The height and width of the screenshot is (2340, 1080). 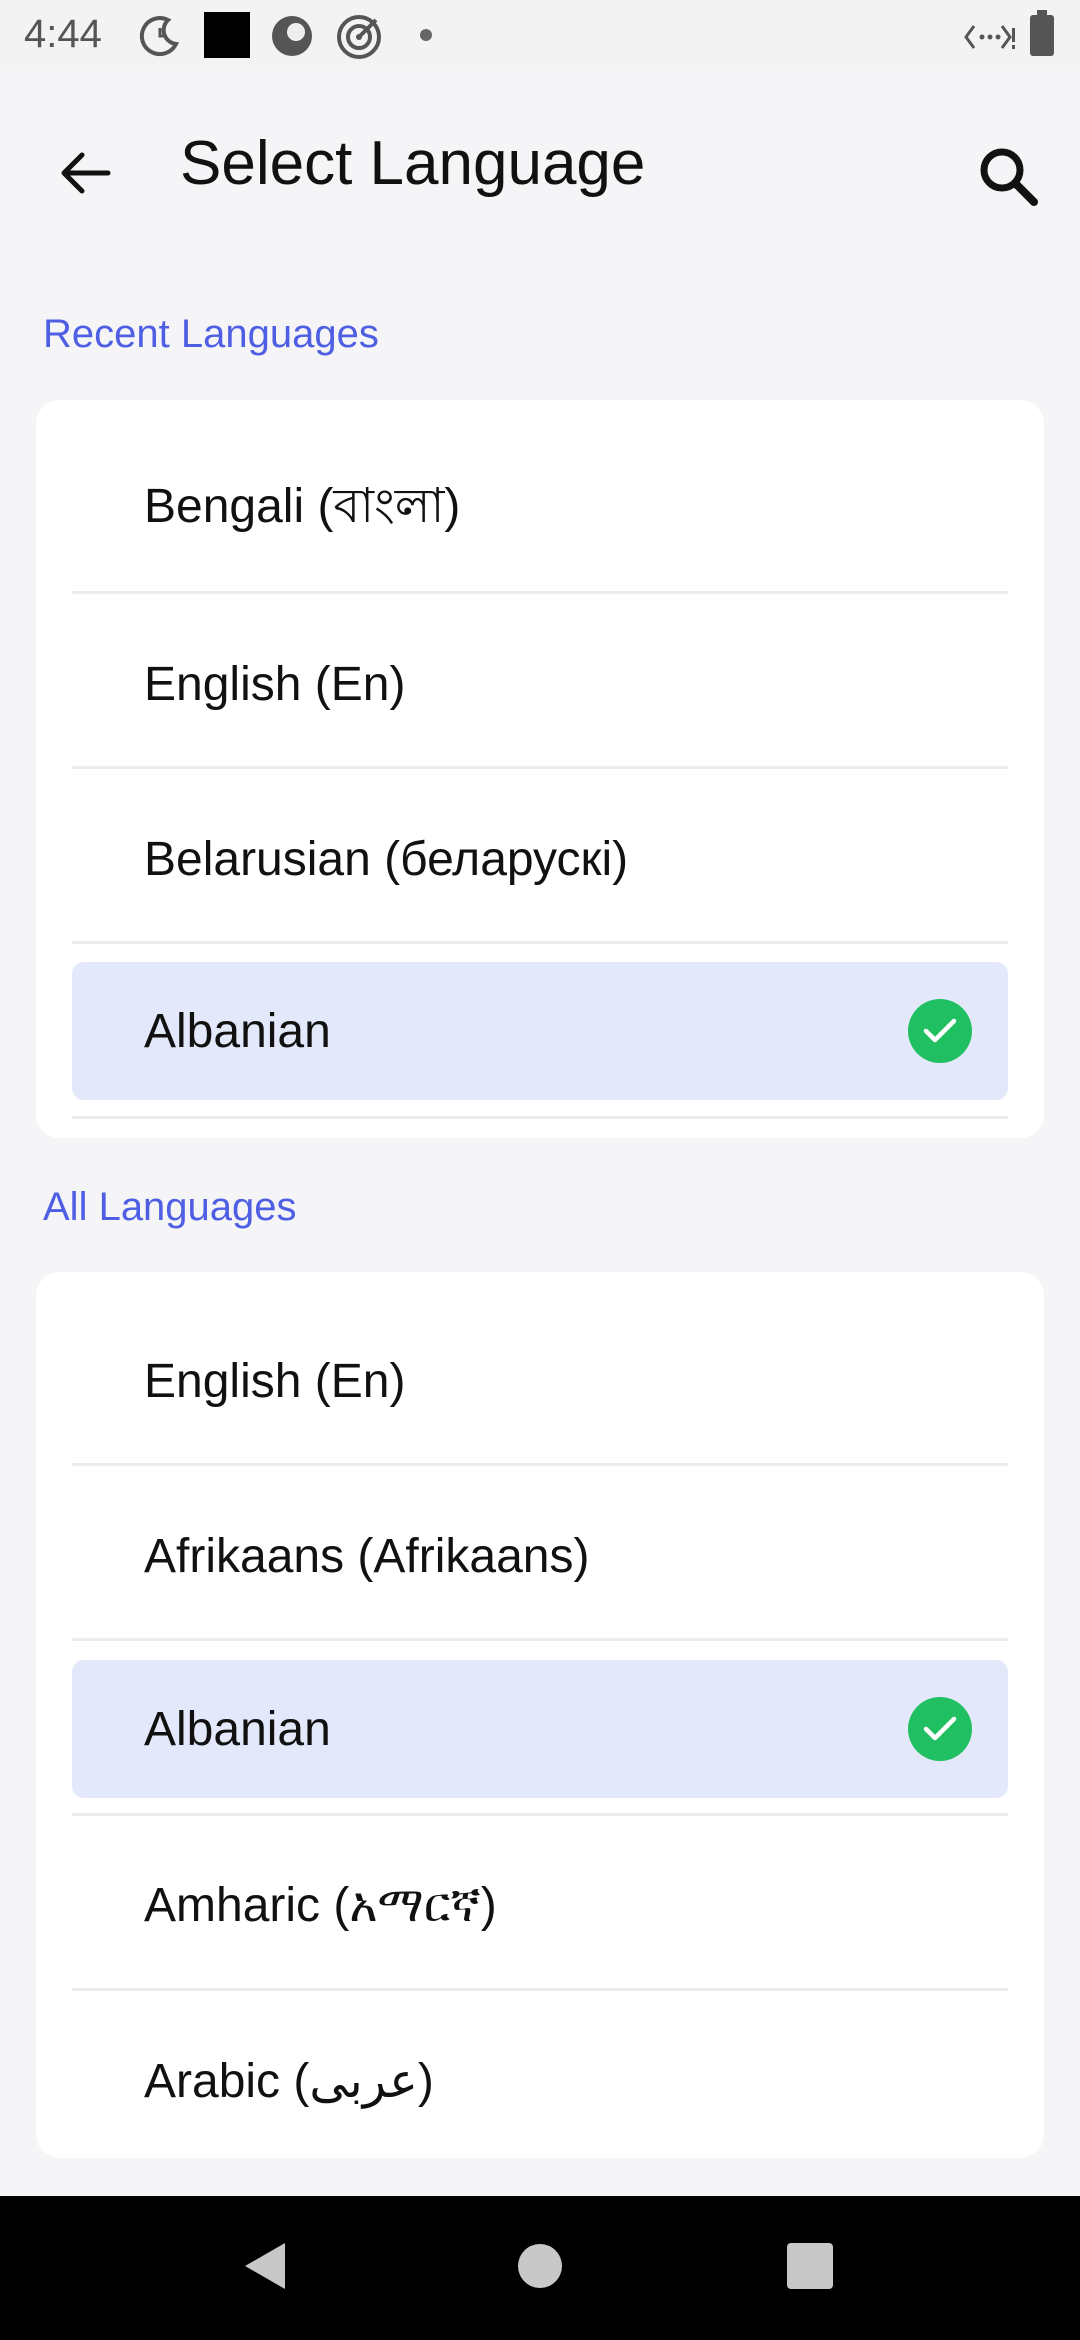 What do you see at coordinates (63, 34) in the screenshot?
I see `status-time: 4:44` at bounding box center [63, 34].